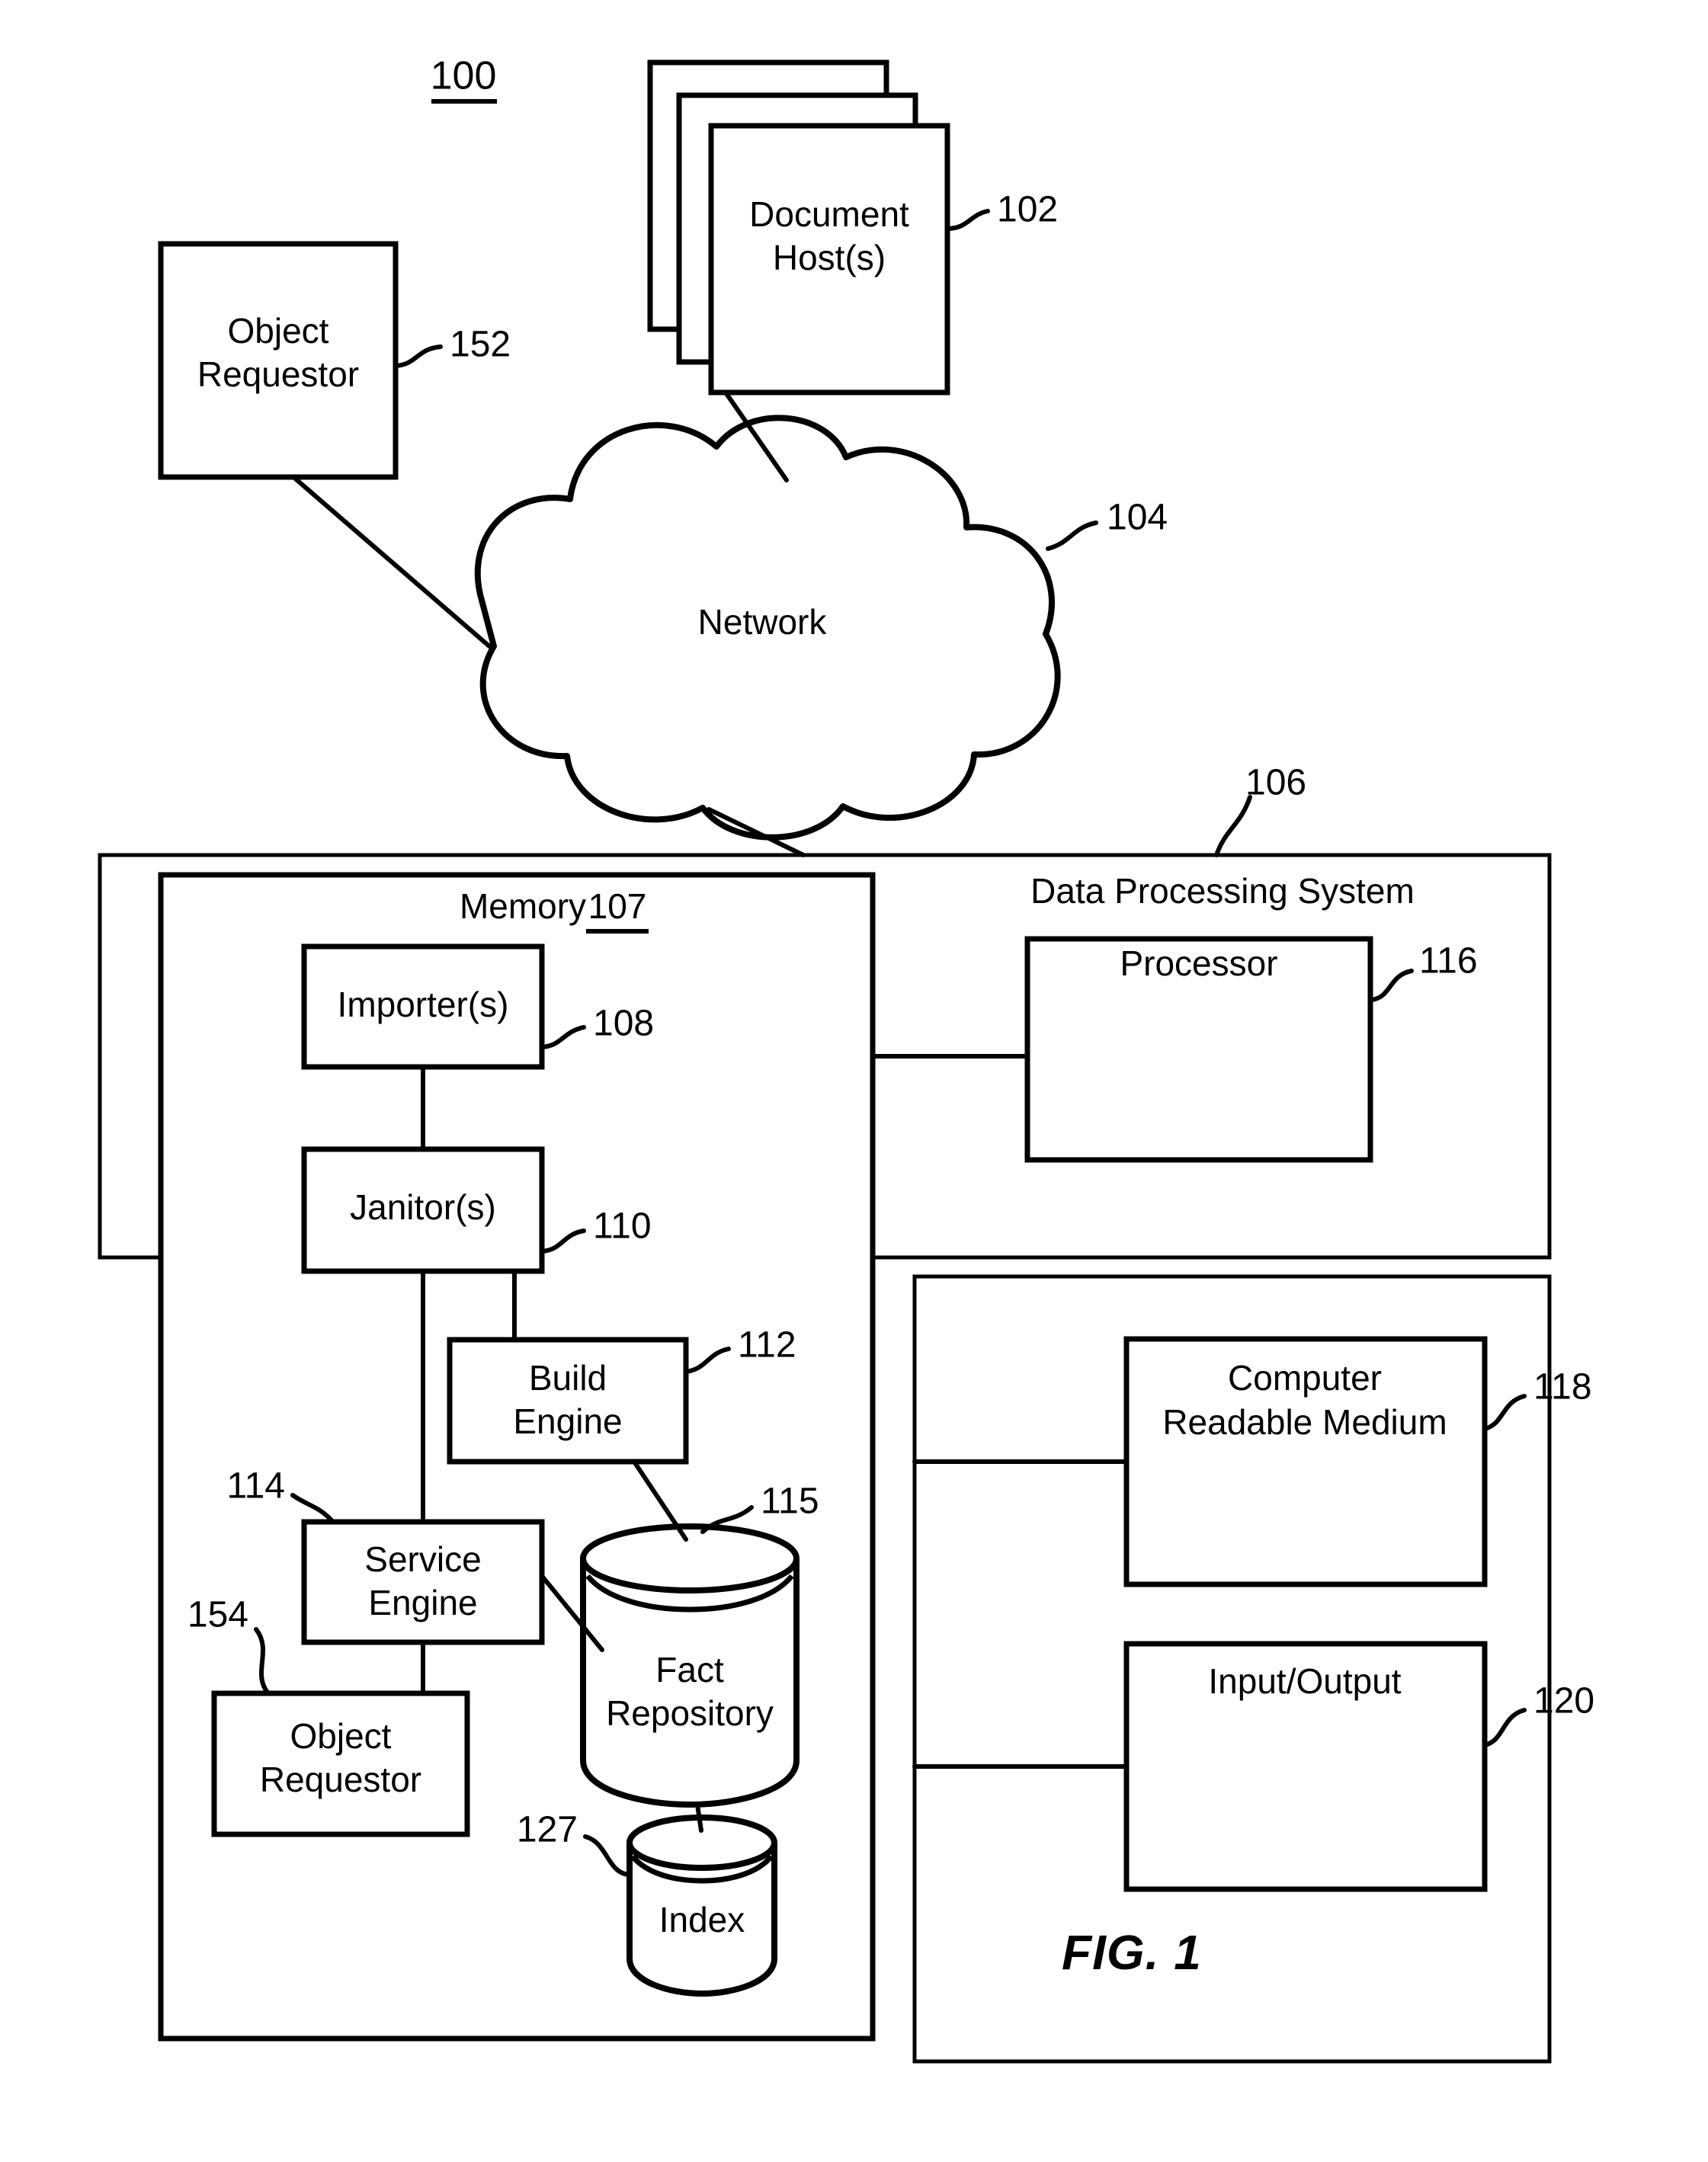  Describe the element at coordinates (1392, 985) in the screenshot. I see `processor-leader-line` at that location.